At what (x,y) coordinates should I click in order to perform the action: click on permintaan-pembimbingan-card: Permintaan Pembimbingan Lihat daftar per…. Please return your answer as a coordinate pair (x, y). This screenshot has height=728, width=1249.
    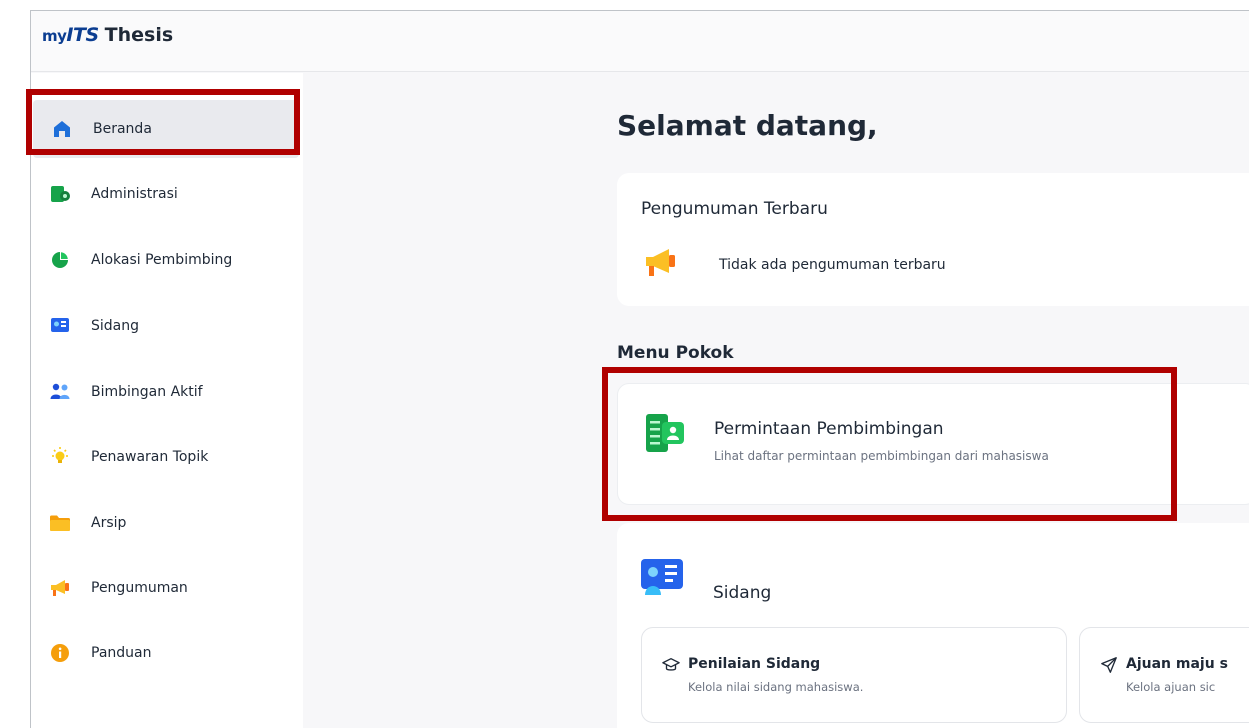
    Looking at the image, I should click on (933, 444).